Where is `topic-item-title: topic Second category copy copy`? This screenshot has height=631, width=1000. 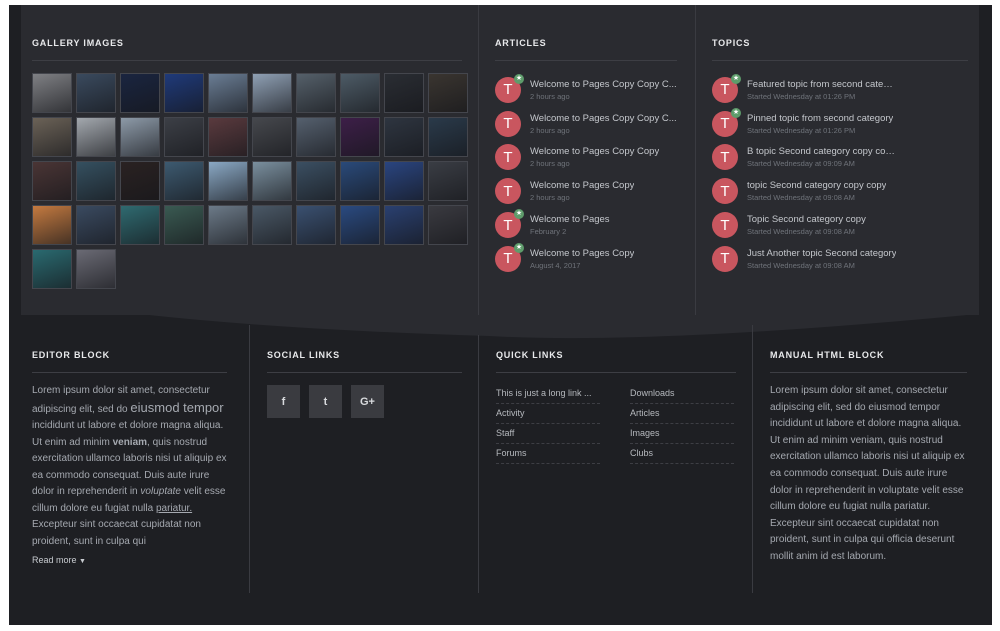
topic-item-title: topic Second category copy copy is located at coordinates (816, 185).